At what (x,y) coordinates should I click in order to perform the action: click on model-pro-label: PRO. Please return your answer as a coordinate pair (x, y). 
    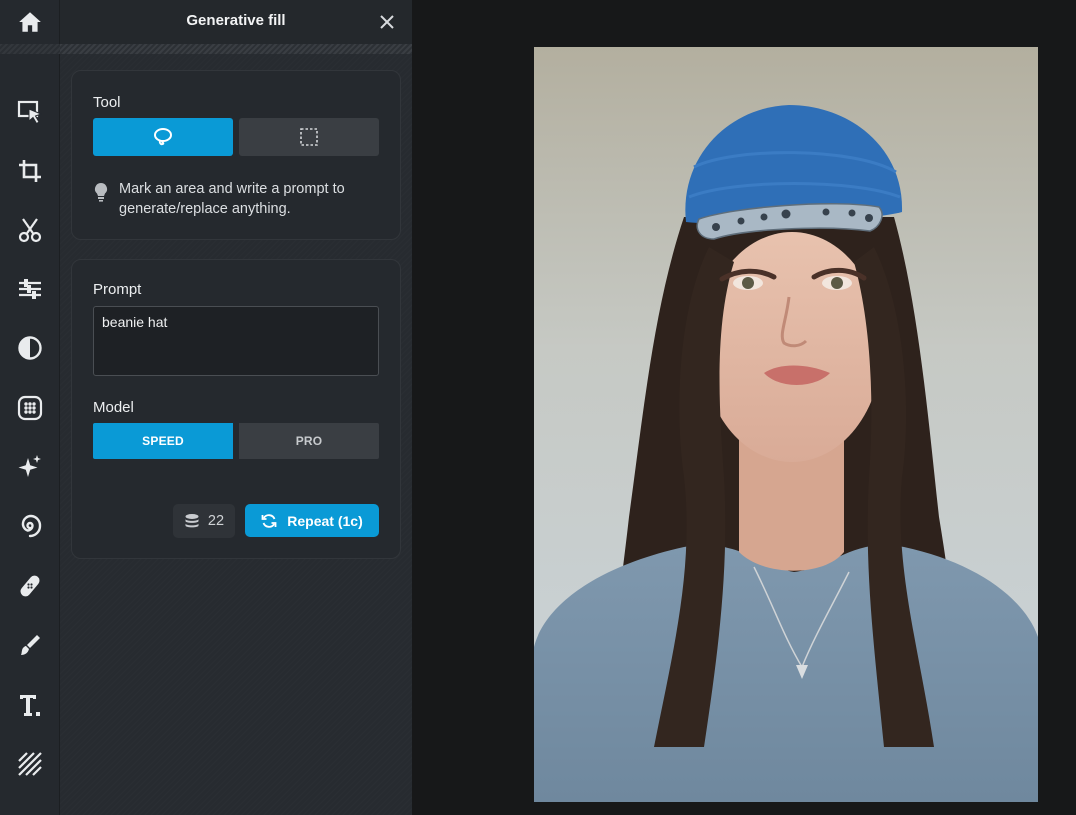
    Looking at the image, I should click on (309, 441).